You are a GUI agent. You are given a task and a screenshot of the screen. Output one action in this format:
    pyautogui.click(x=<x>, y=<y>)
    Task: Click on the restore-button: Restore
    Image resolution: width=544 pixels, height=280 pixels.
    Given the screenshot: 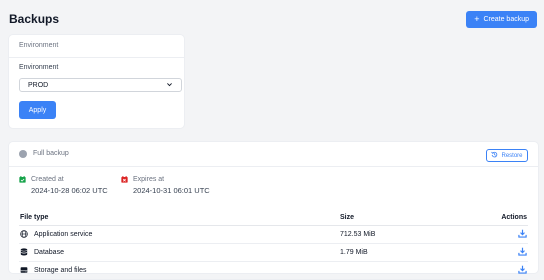 What is the action you would take?
    pyautogui.click(x=507, y=155)
    